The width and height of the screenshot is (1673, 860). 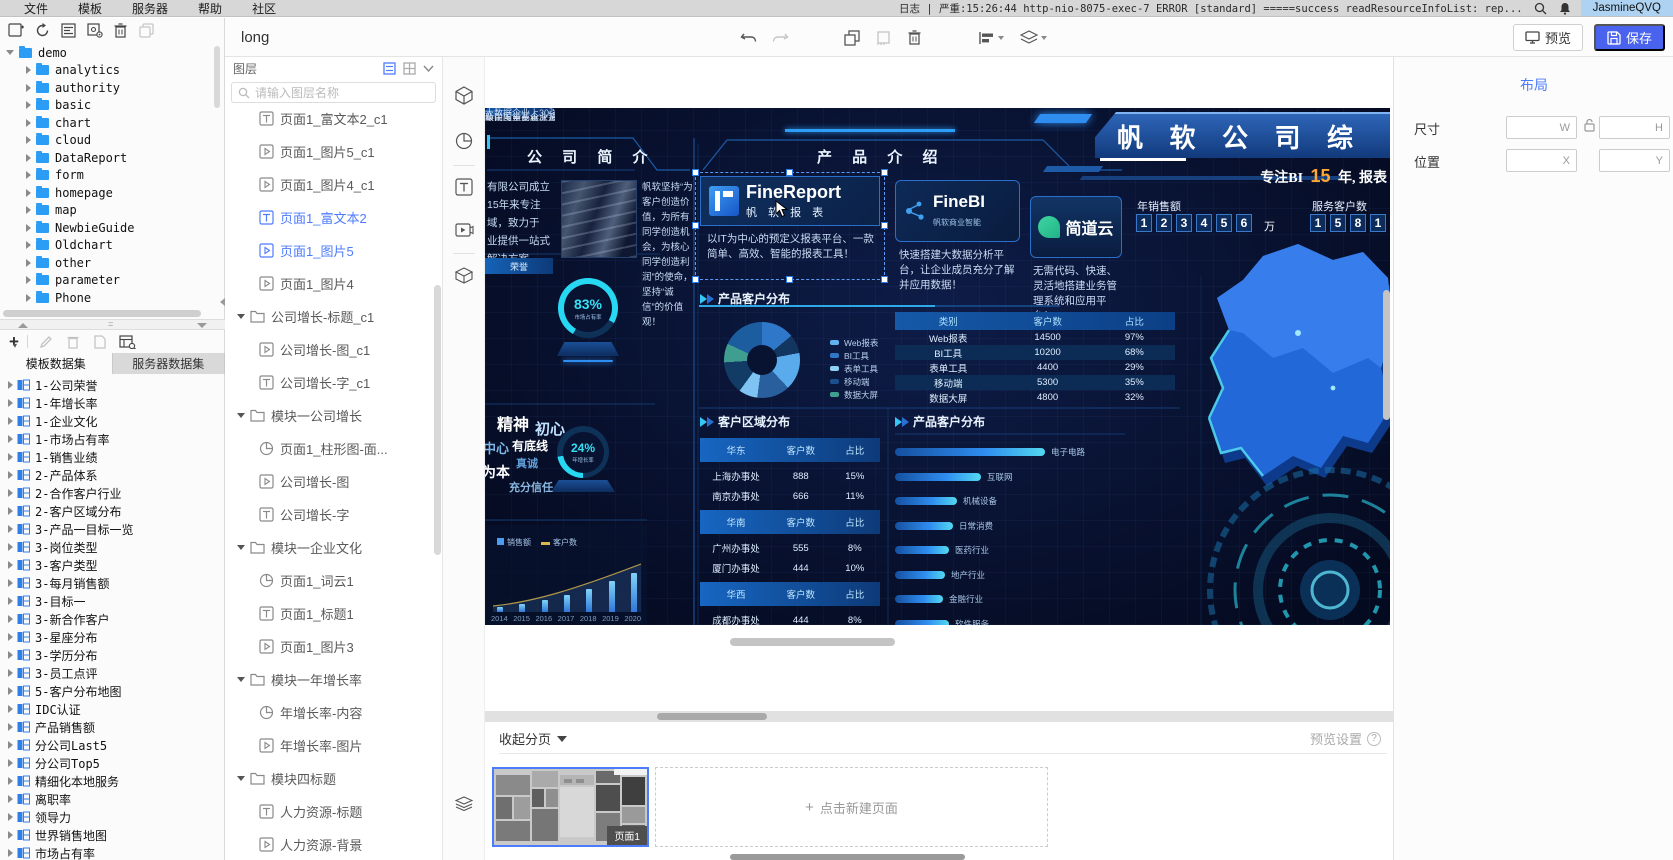 I want to click on tree-folder-item: analytics, so click(x=112, y=71).